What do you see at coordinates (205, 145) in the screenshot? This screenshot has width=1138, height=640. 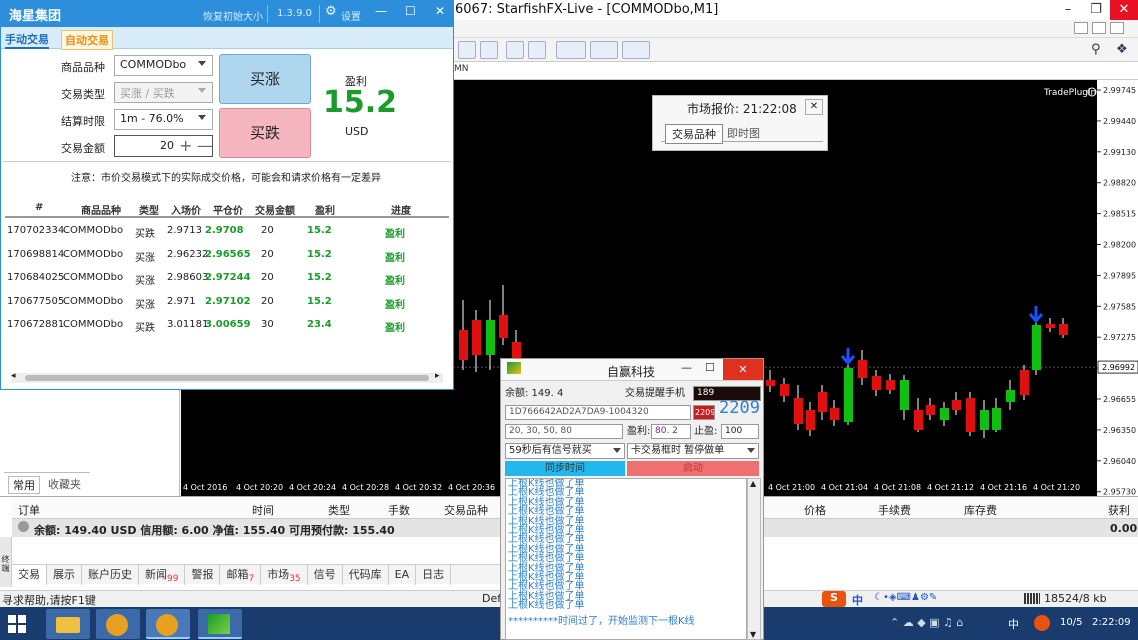 I see `minus-icon: —` at bounding box center [205, 145].